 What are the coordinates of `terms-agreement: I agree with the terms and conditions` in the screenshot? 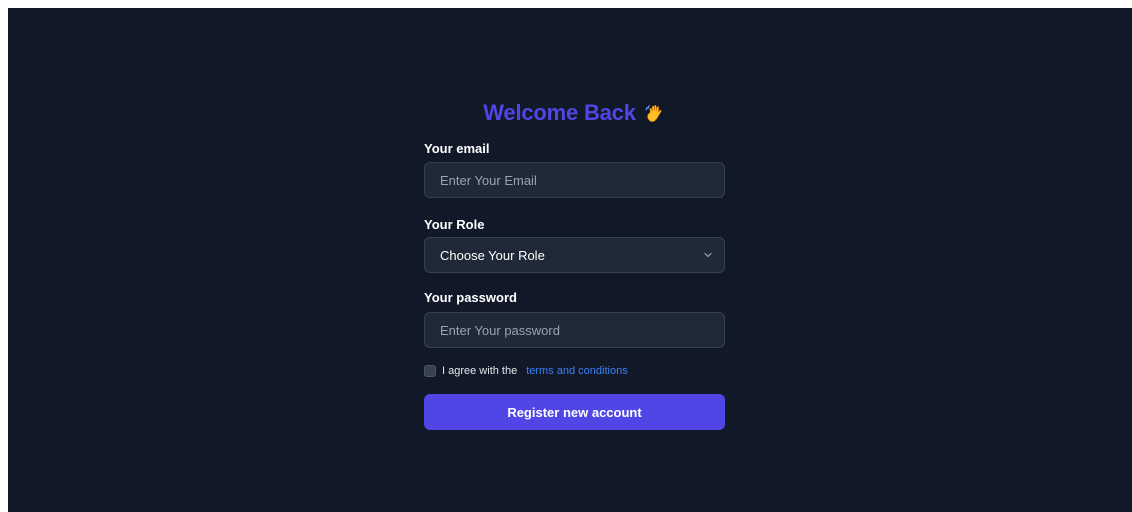 It's located at (526, 371).